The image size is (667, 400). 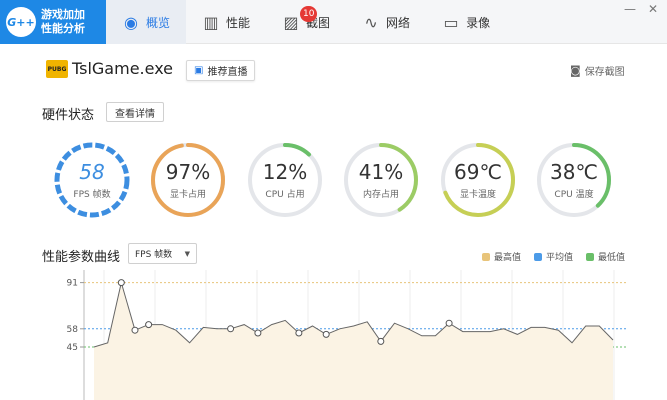 What do you see at coordinates (131, 22) in the screenshot?
I see `eye-icon: ◉` at bounding box center [131, 22].